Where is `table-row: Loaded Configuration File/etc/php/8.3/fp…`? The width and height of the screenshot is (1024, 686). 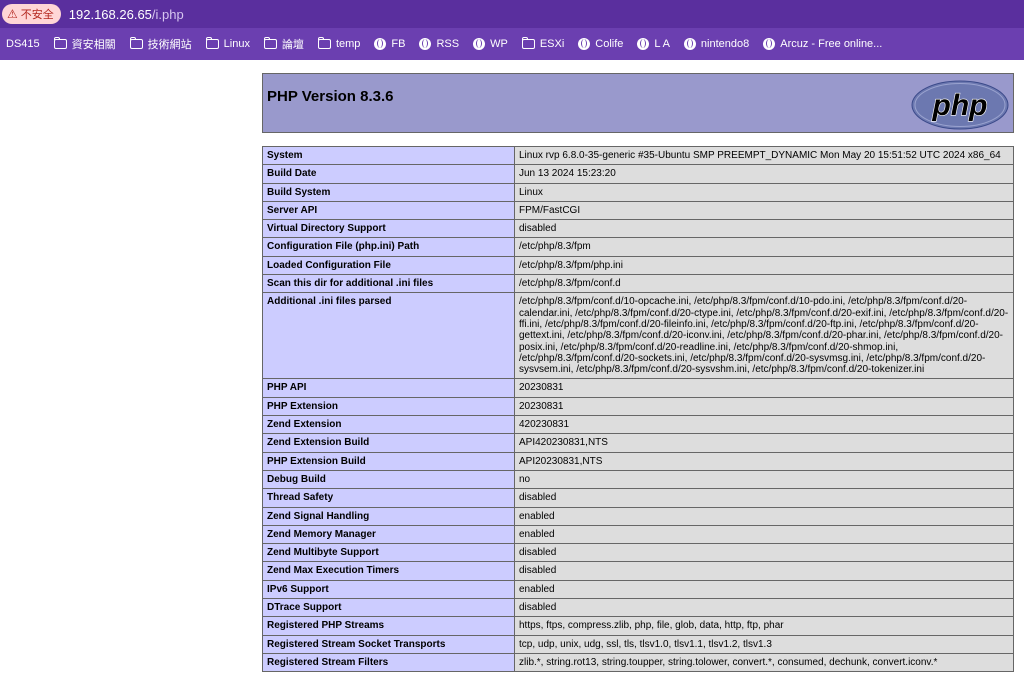 table-row: Loaded Configuration File/etc/php/8.3/fp… is located at coordinates (638, 265).